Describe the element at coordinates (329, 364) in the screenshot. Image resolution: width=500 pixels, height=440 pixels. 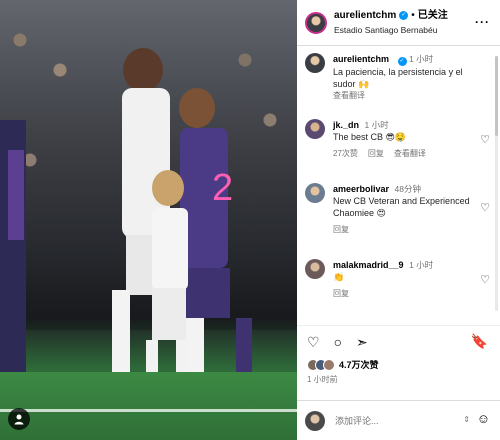
I see `liker-avatar` at that location.